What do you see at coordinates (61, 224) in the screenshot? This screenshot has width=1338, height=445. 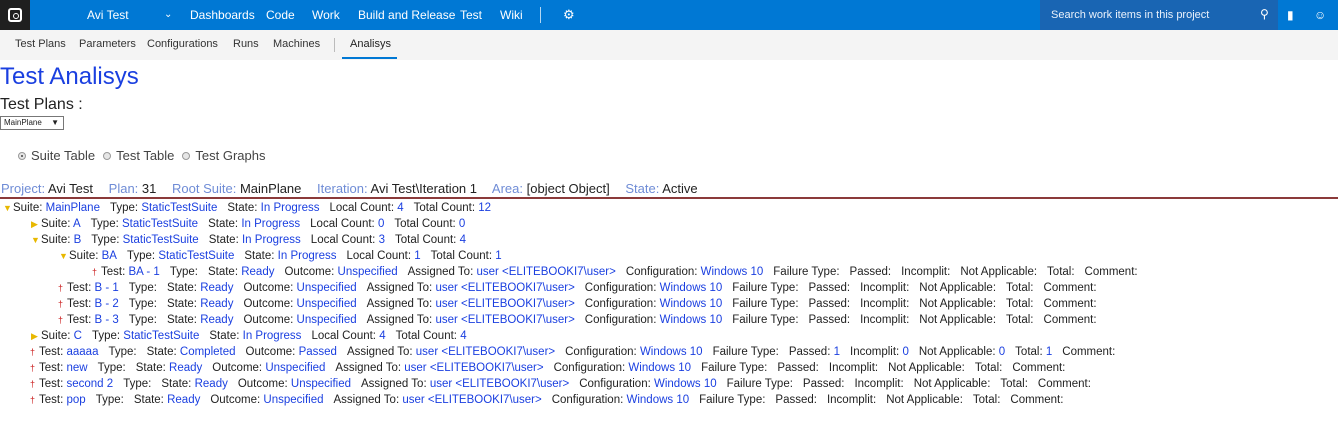 I see `suite-name-field: Suite: A` at bounding box center [61, 224].